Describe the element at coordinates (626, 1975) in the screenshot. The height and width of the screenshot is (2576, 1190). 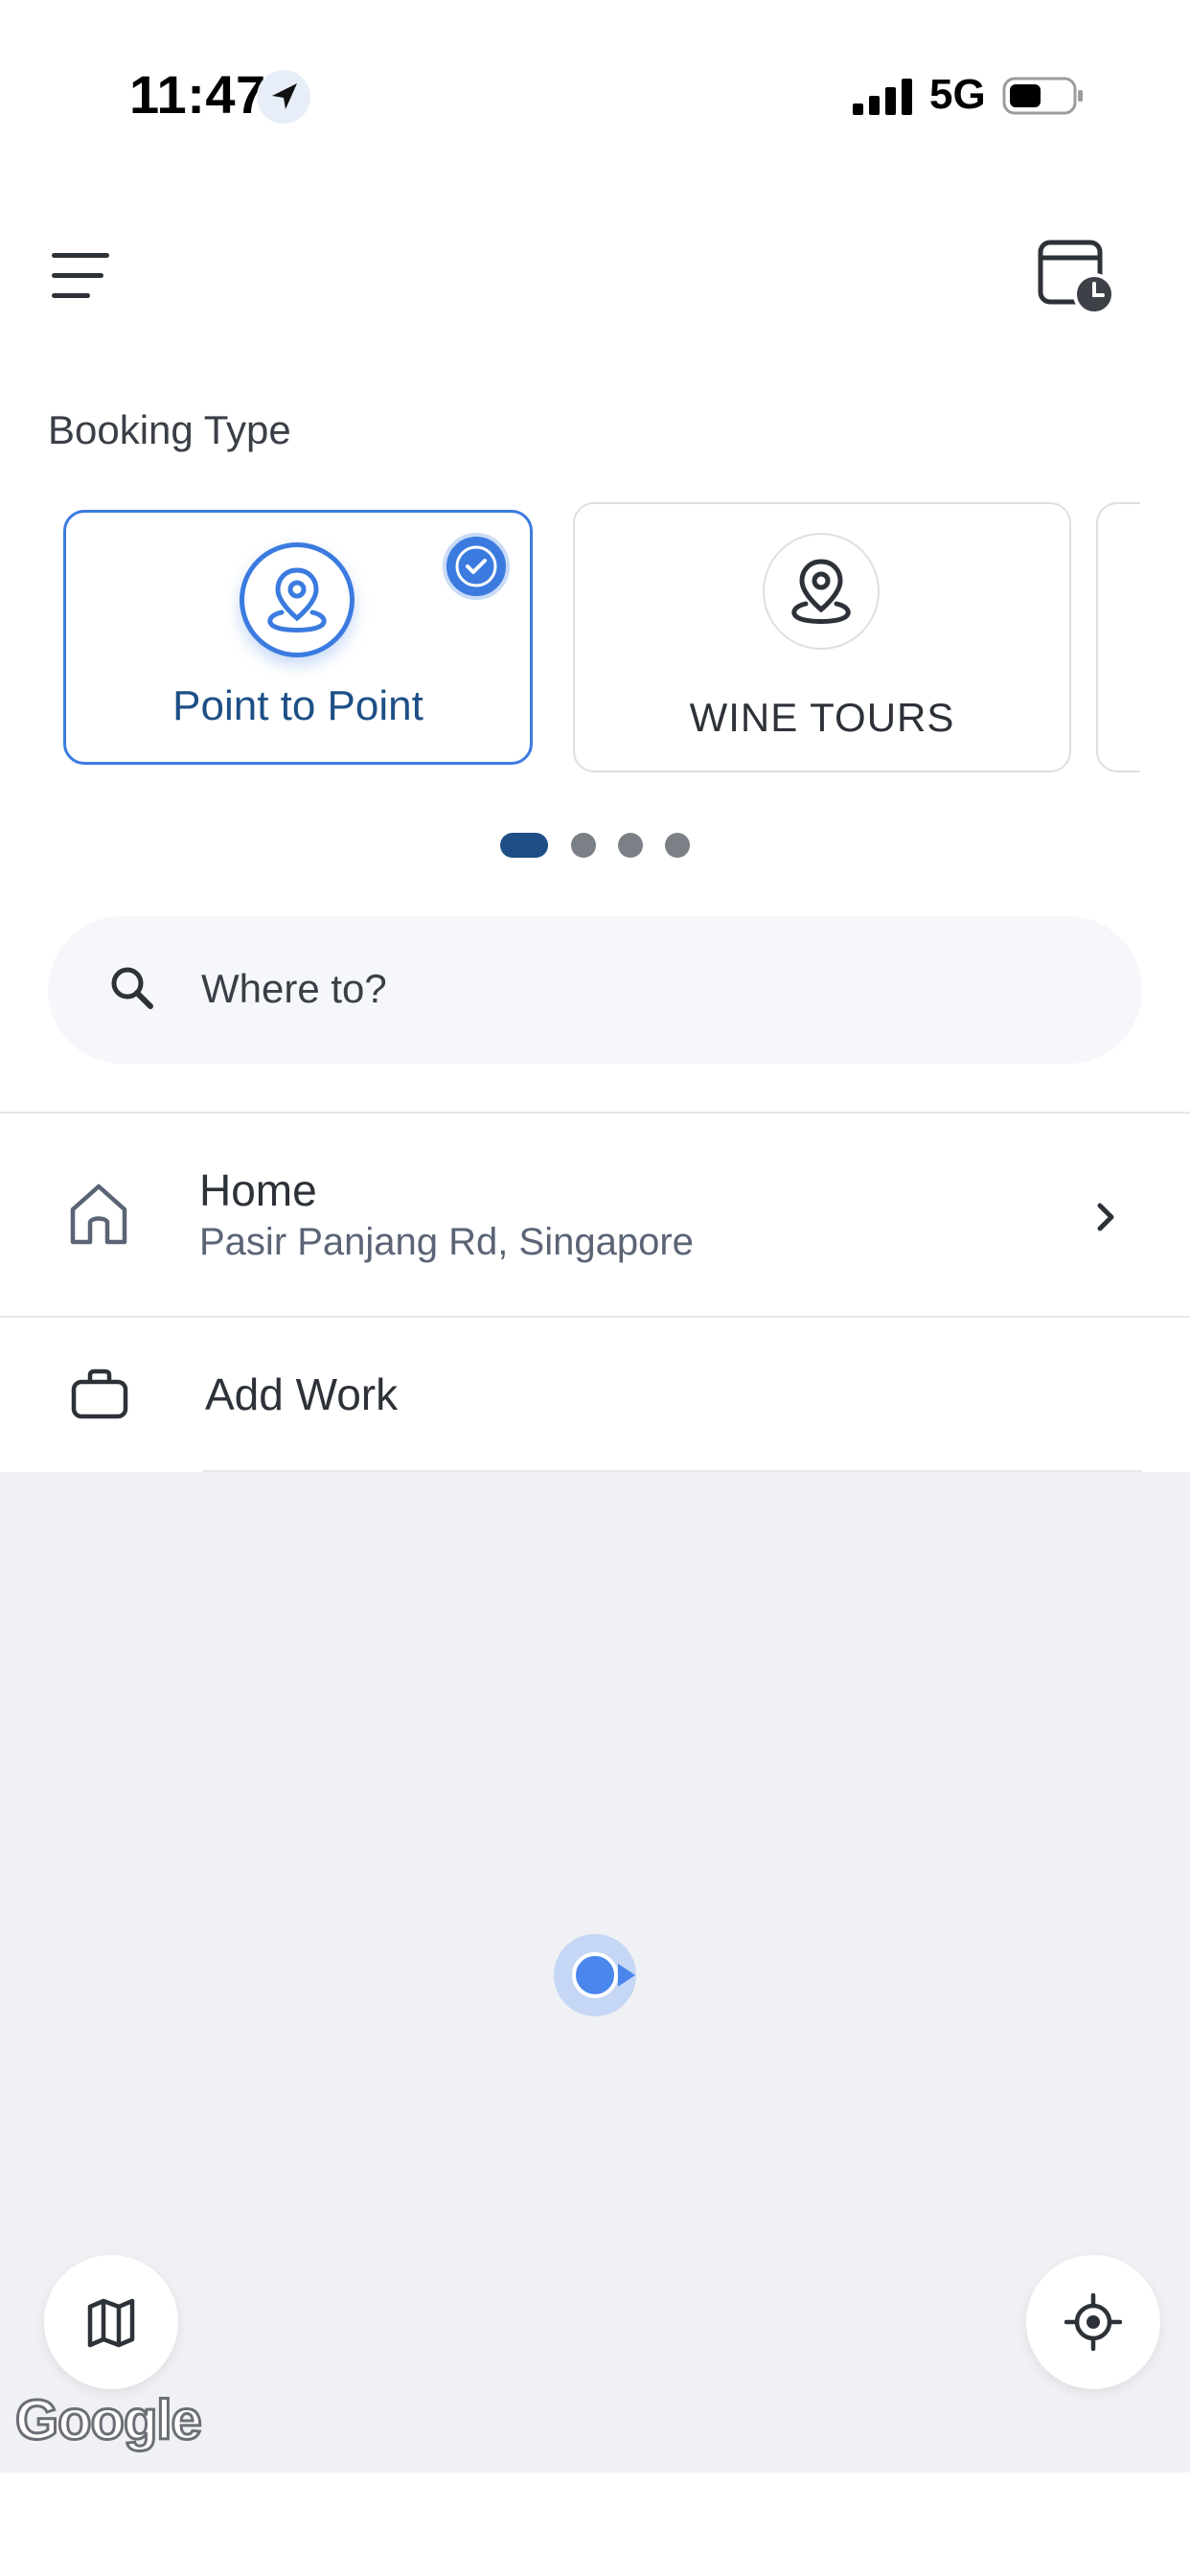
I see `heading-arrow-icon` at that location.